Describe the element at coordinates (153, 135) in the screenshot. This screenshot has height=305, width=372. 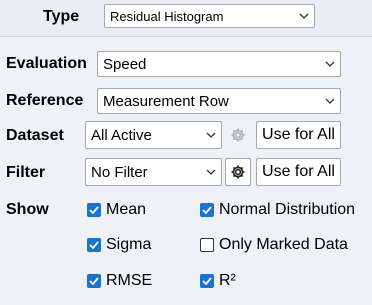
I see `dataset-dropdown: All Active` at that location.